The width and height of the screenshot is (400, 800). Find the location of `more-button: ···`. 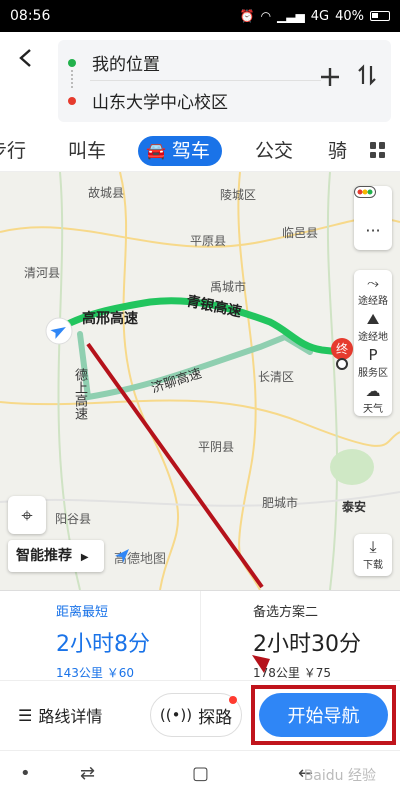

more-button: ··· is located at coordinates (373, 234).